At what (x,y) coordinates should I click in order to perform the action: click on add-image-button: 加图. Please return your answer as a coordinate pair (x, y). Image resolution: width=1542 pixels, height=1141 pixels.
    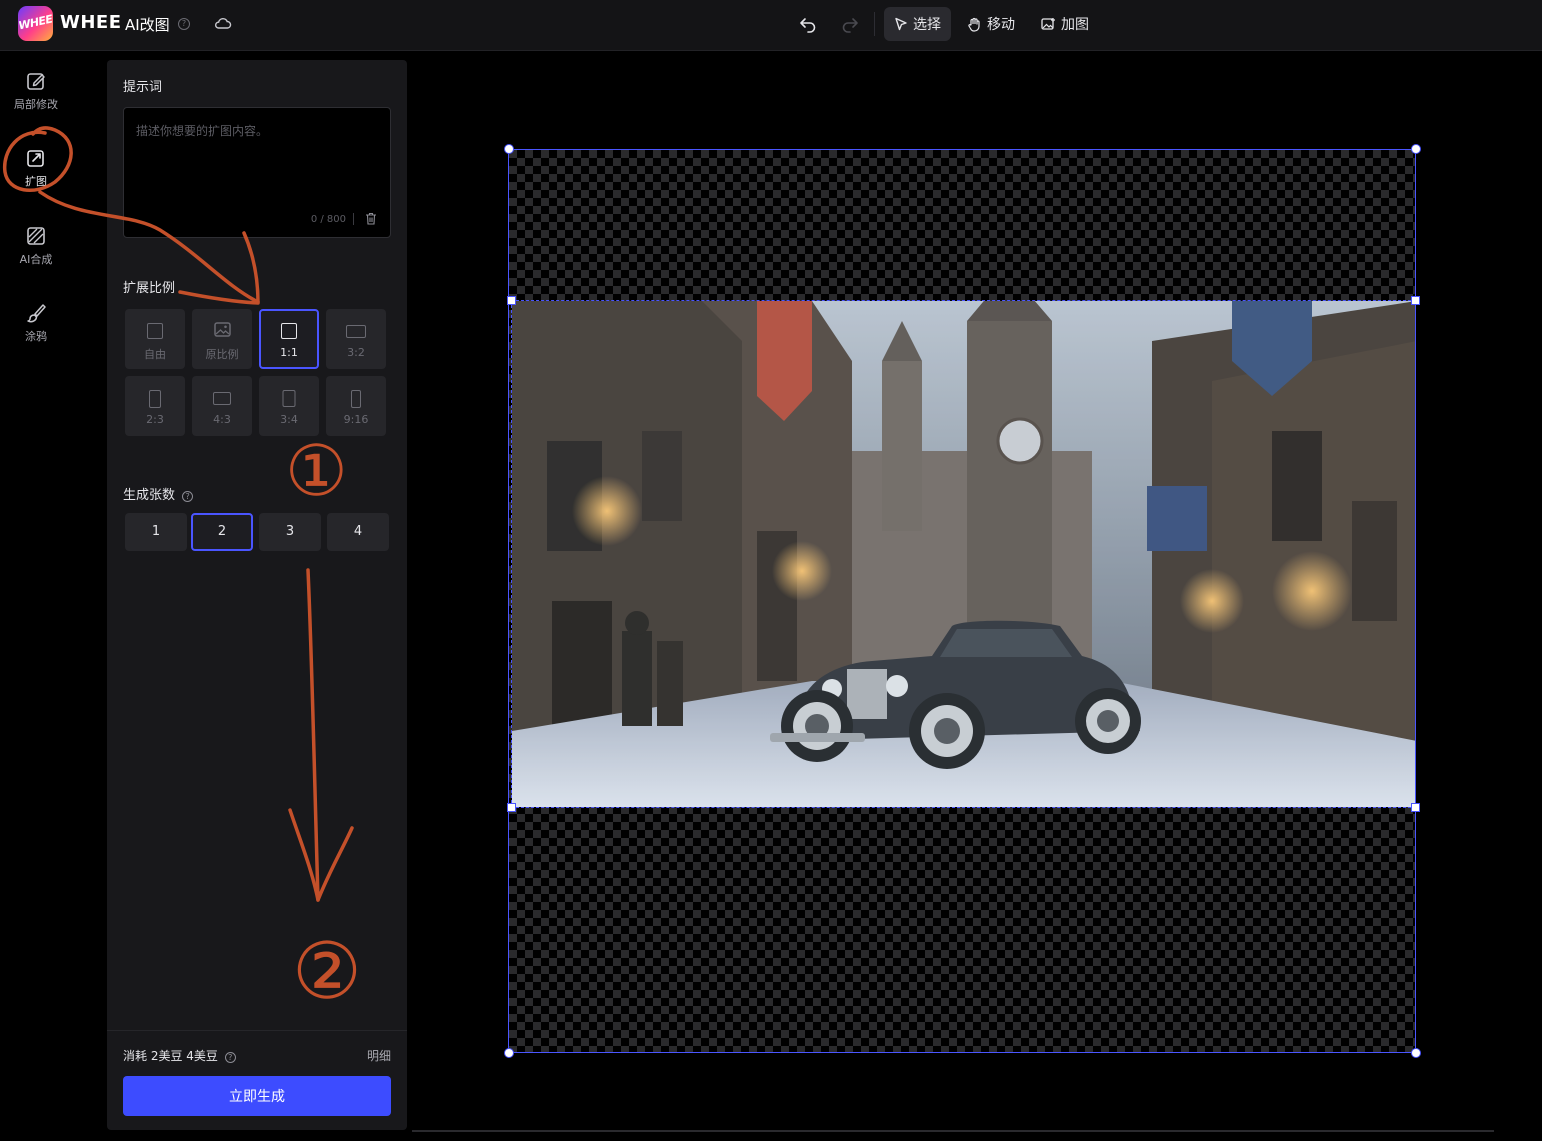
    Looking at the image, I should click on (1065, 24).